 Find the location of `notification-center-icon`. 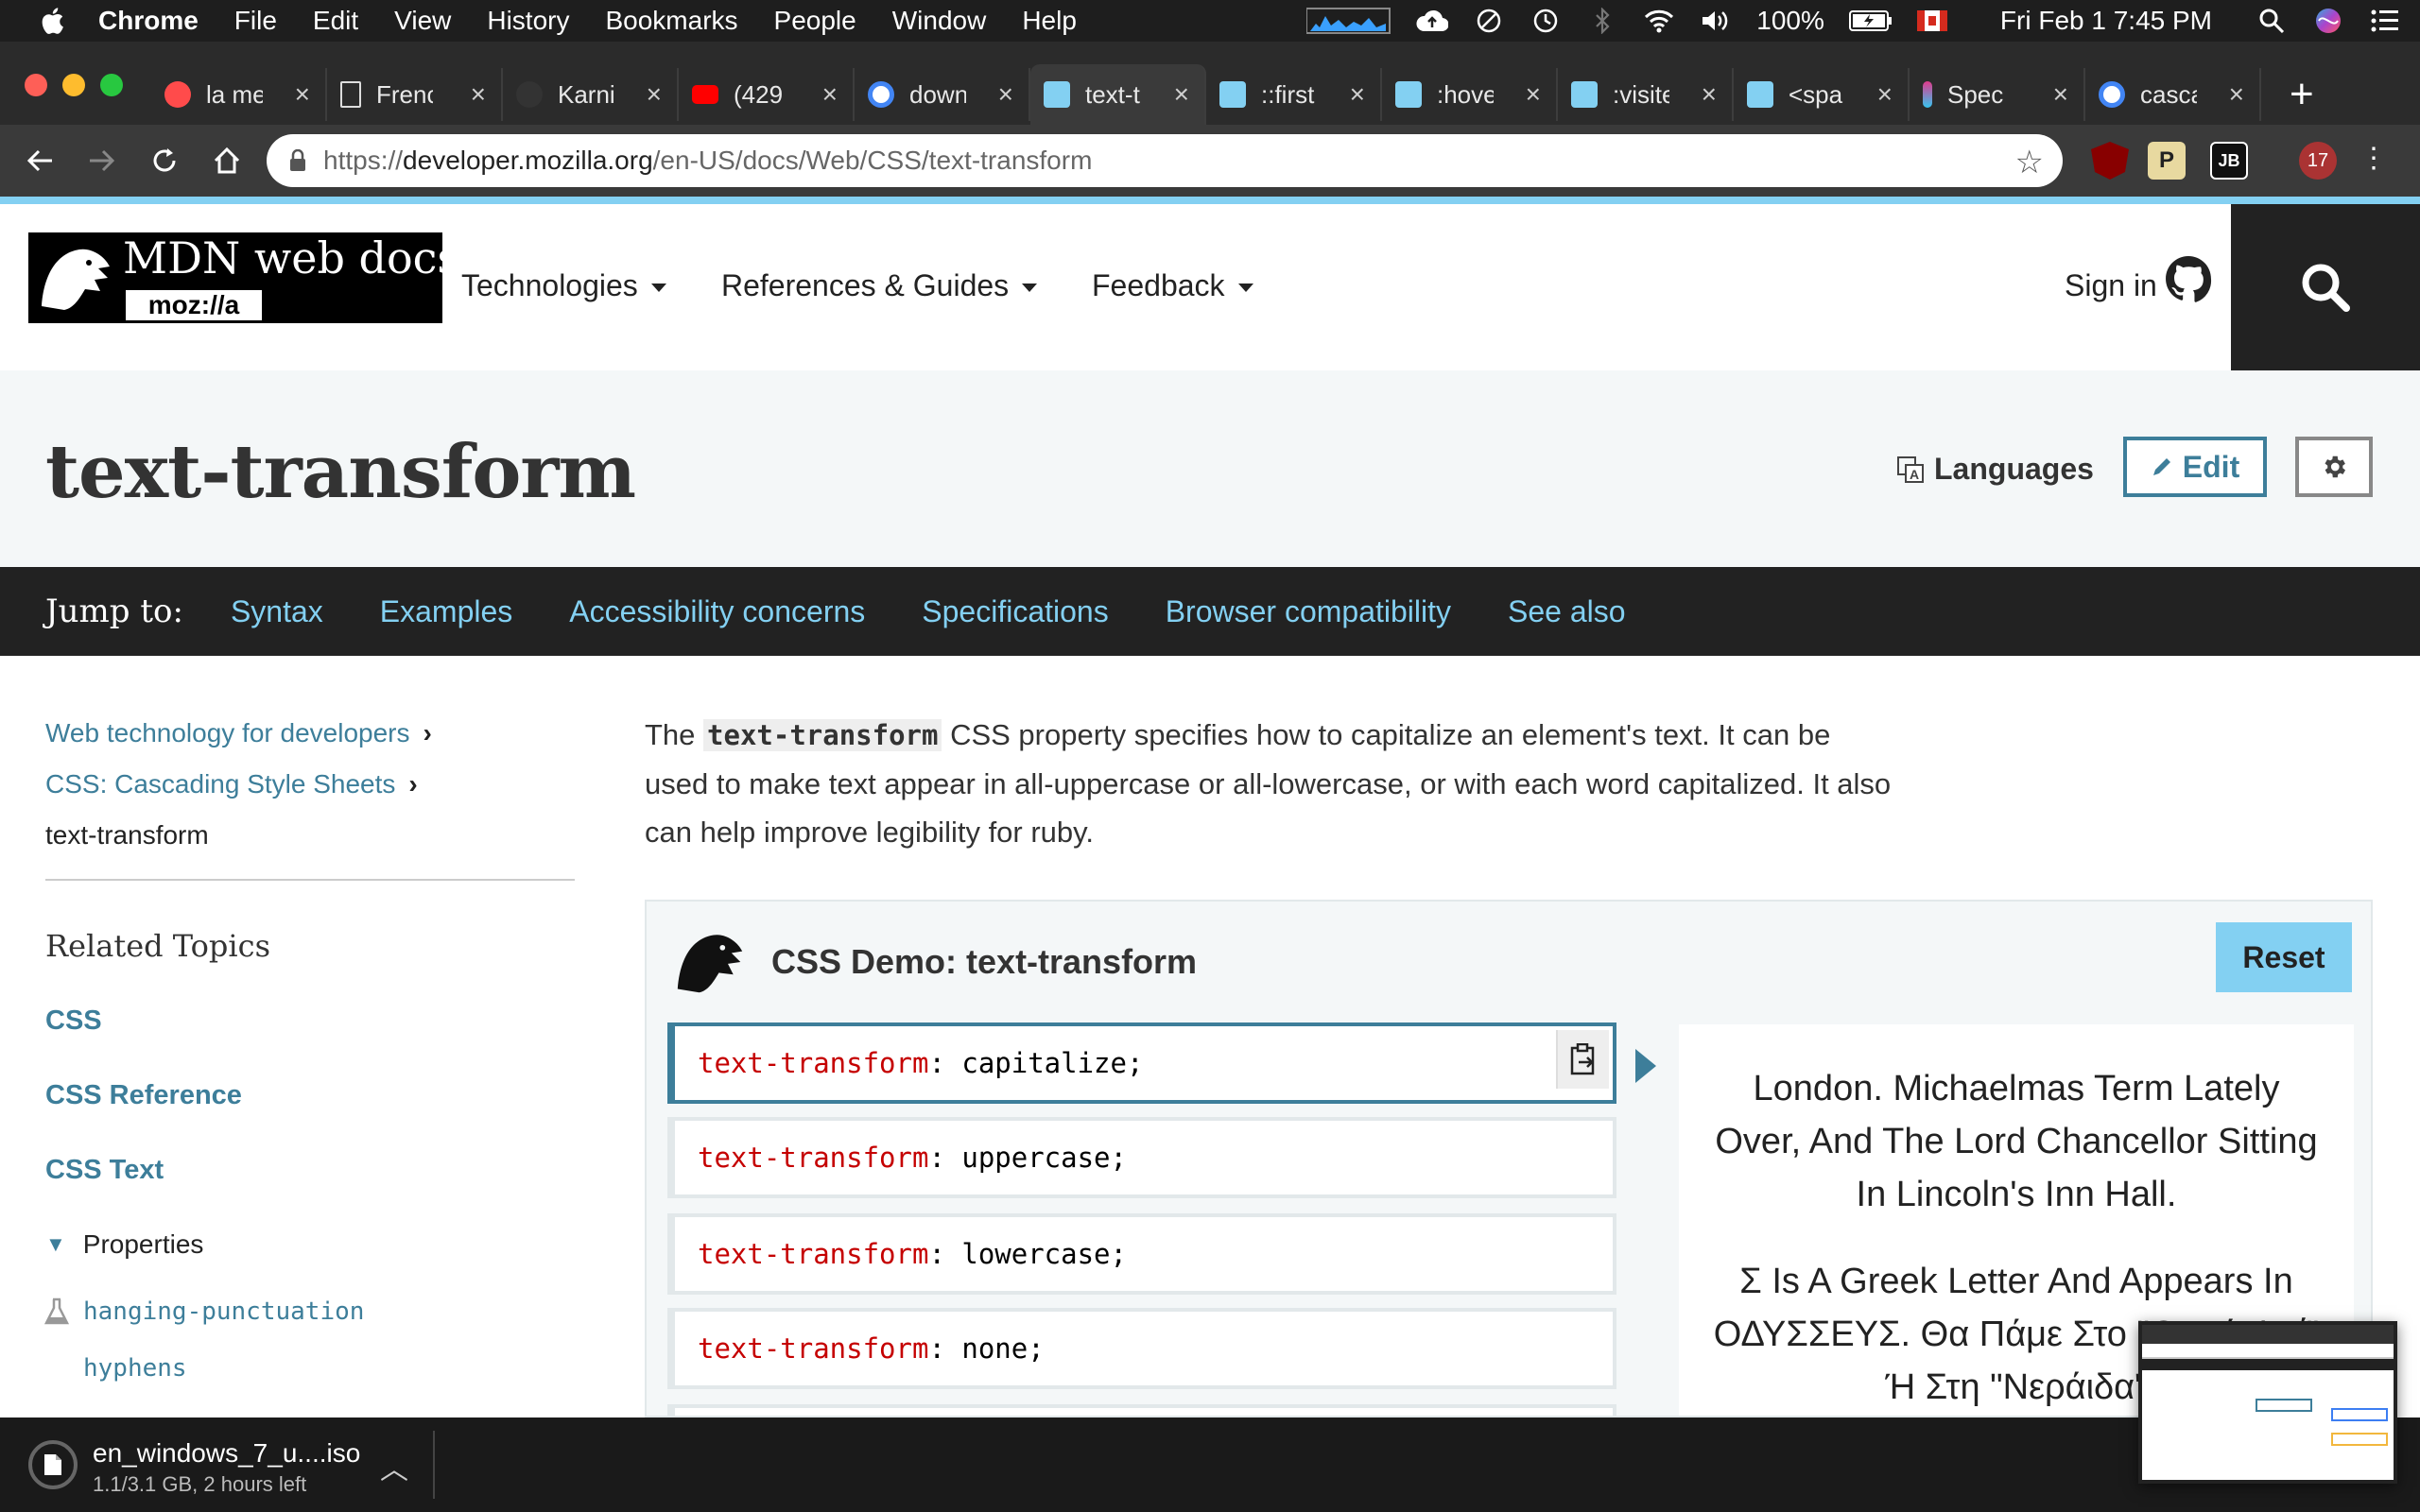

notification-center-icon is located at coordinates (2385, 21).